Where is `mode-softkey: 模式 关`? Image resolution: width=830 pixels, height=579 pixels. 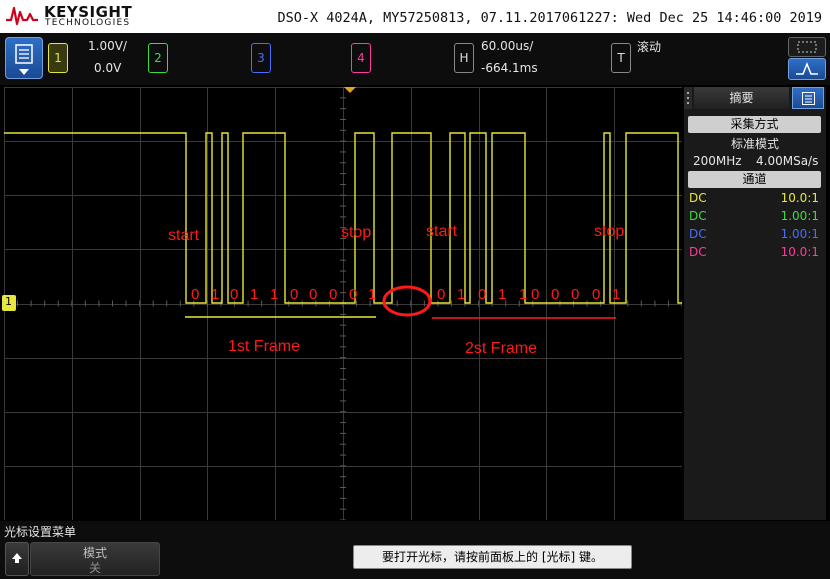
mode-softkey: 模式 关 is located at coordinates (95, 559).